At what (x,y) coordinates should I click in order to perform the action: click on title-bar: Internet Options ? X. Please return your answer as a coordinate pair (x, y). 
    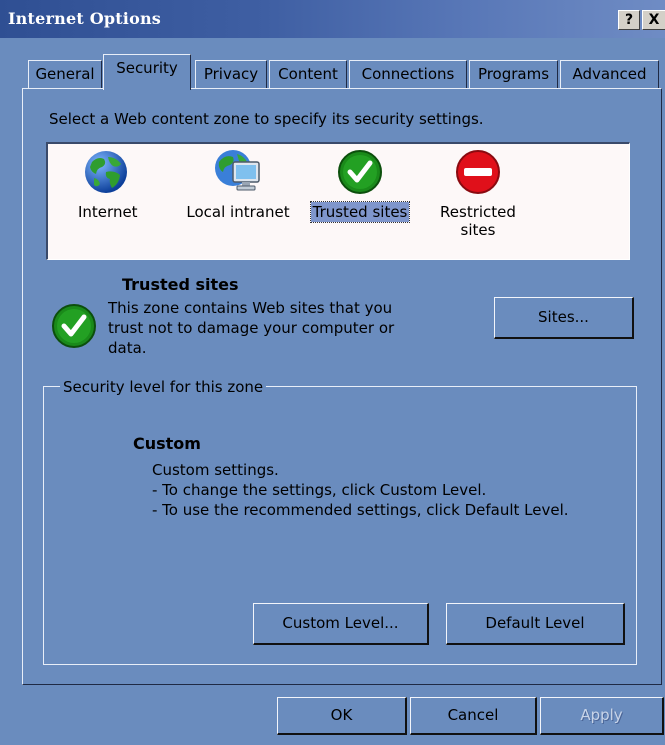
    Looking at the image, I should click on (332, 19).